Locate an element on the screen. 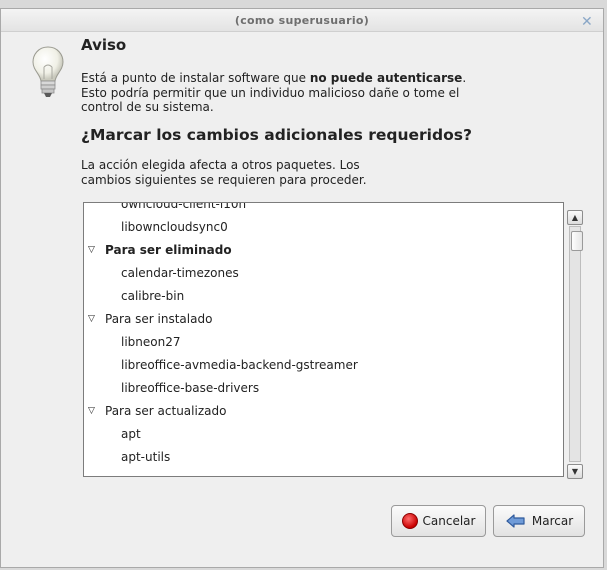  title-bar: (como superusuario) ✕ is located at coordinates (302, 20).